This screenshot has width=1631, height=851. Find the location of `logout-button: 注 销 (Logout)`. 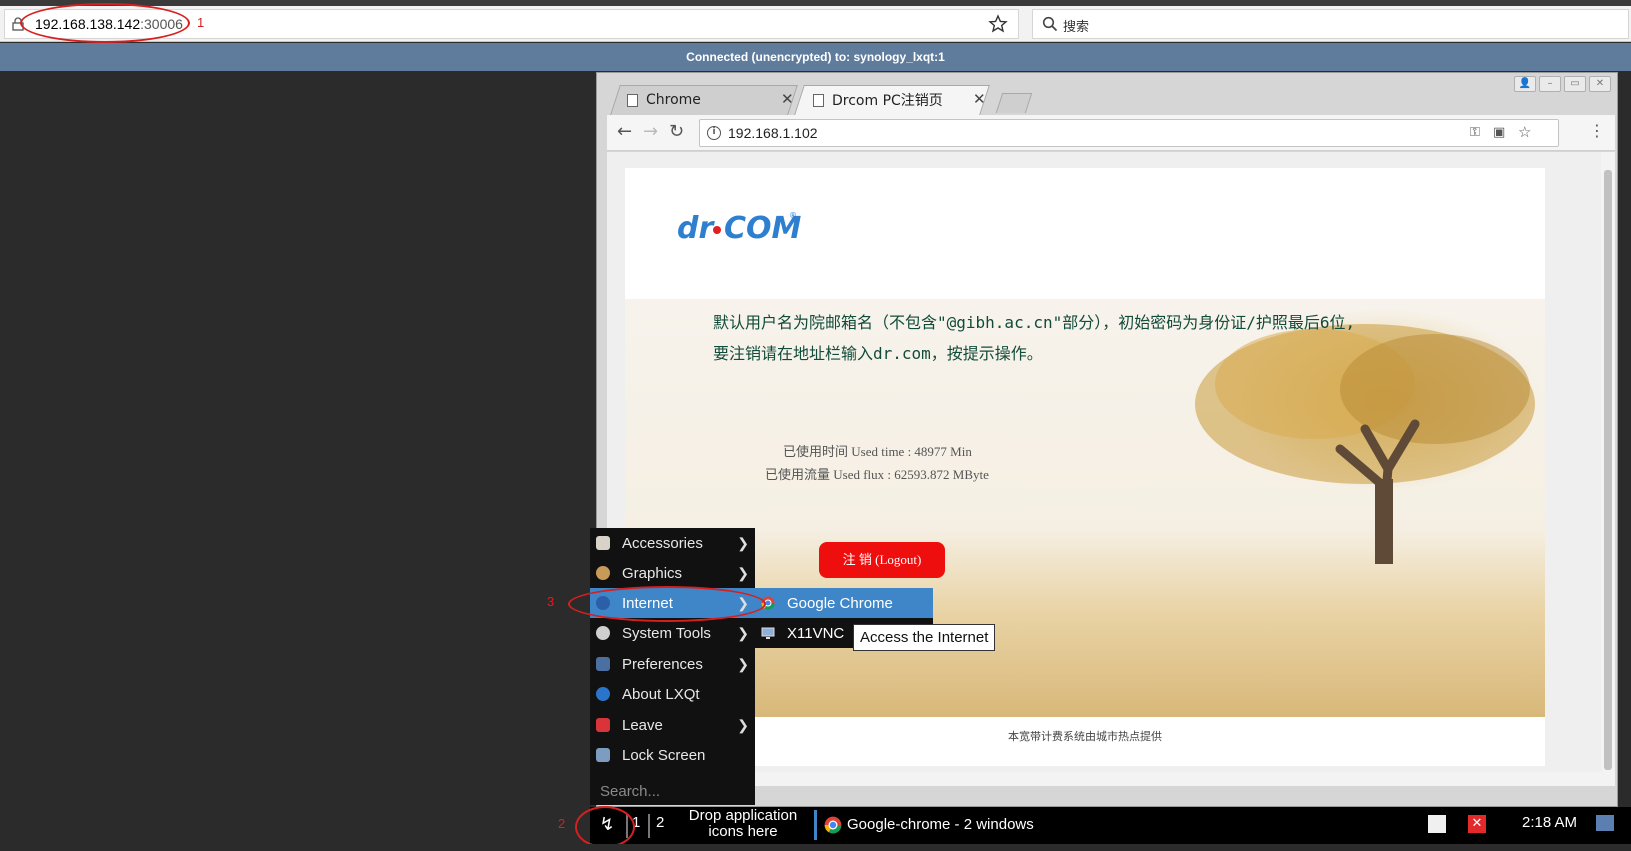

logout-button: 注 销 (Logout) is located at coordinates (882, 560).